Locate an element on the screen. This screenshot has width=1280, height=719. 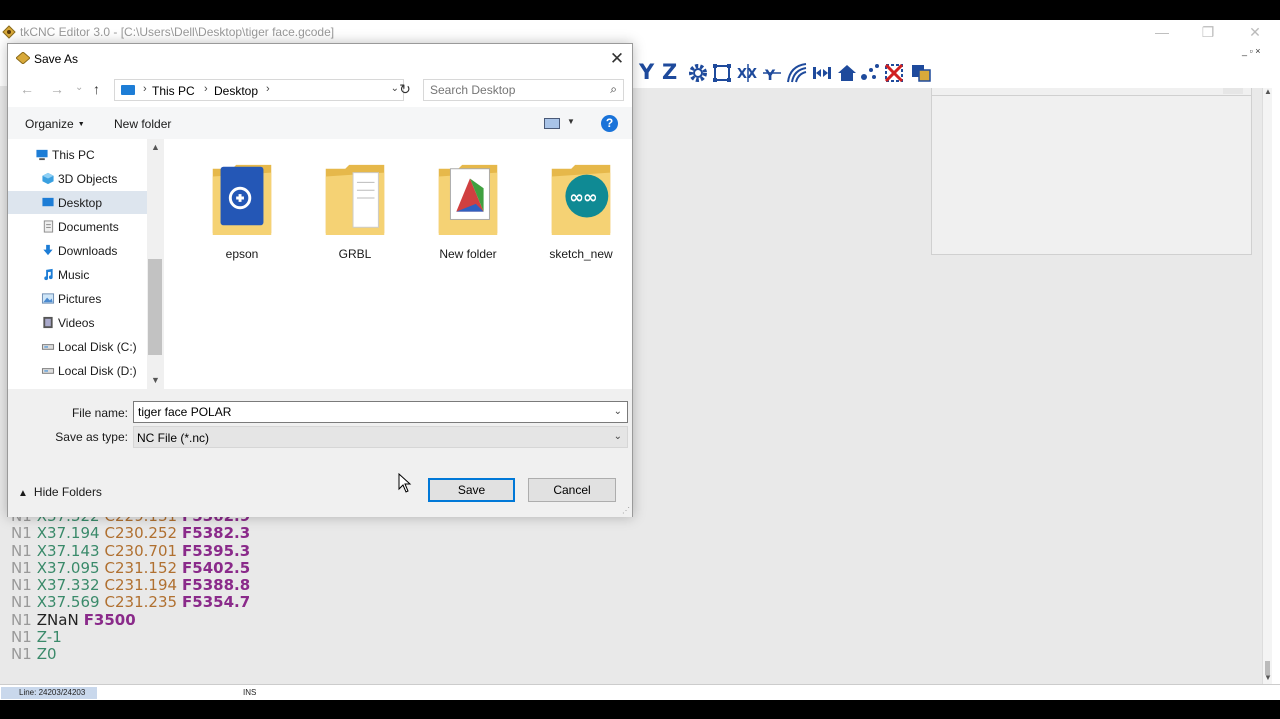
file-name-field: ⌄ is located at coordinates (380, 412).